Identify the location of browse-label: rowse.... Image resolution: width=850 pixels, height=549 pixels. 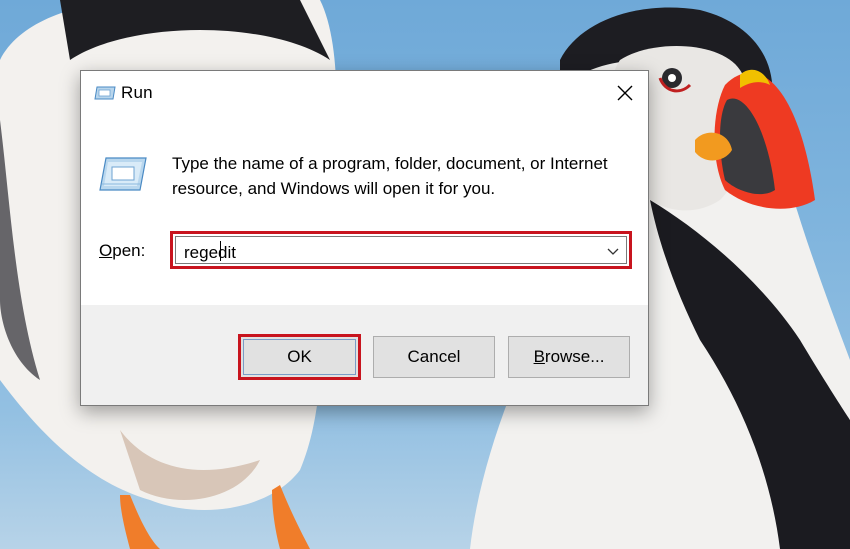
(574, 356).